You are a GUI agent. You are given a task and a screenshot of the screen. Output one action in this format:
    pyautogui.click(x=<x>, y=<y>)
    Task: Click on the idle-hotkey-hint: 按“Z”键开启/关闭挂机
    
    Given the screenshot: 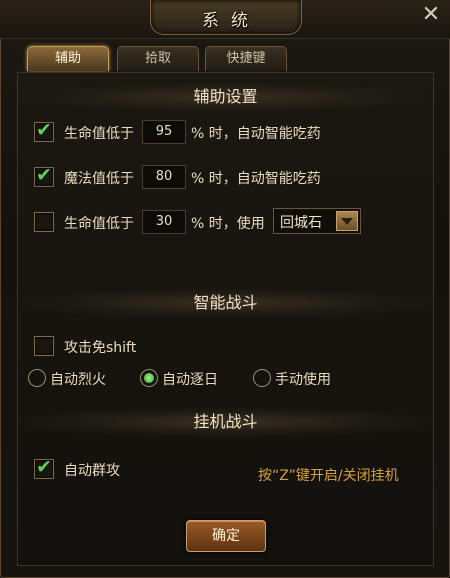 What is the action you would take?
    pyautogui.click(x=328, y=476)
    